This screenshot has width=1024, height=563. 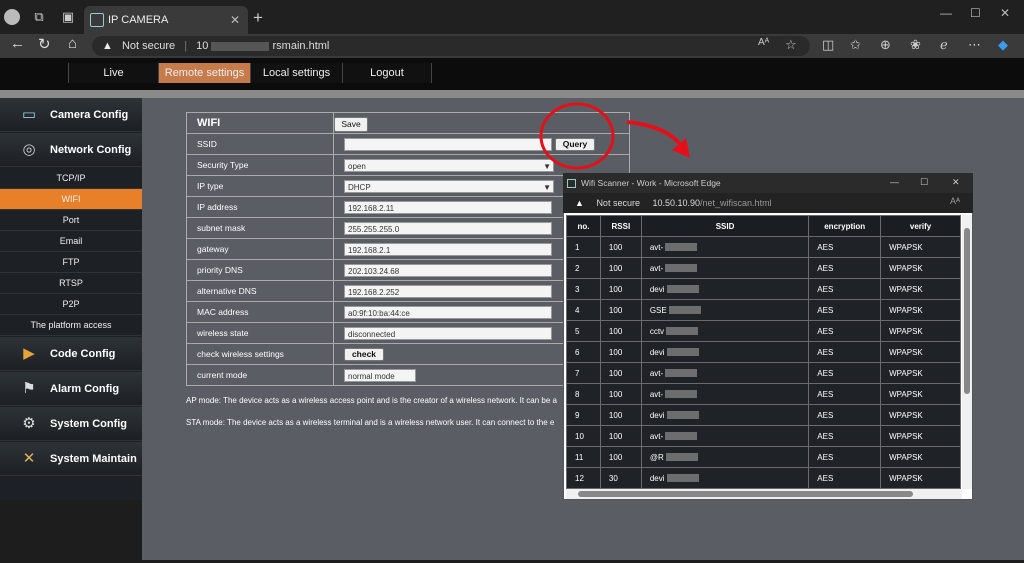 I want to click on security-status: Not secure, so click(x=148, y=46).